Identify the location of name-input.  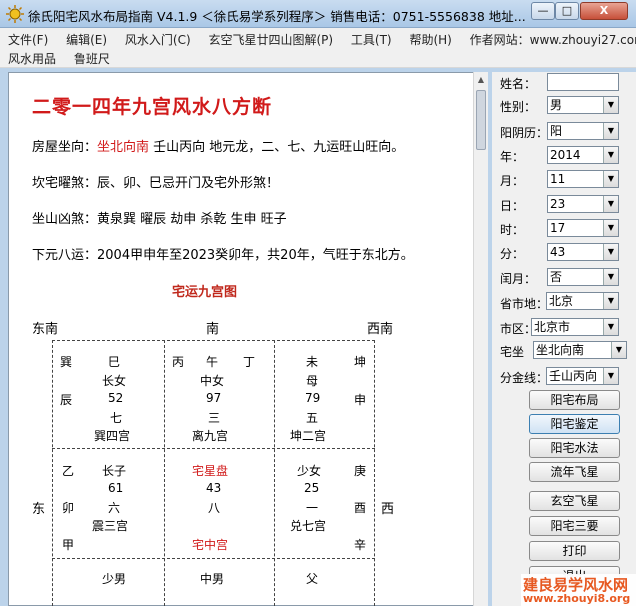
(583, 82).